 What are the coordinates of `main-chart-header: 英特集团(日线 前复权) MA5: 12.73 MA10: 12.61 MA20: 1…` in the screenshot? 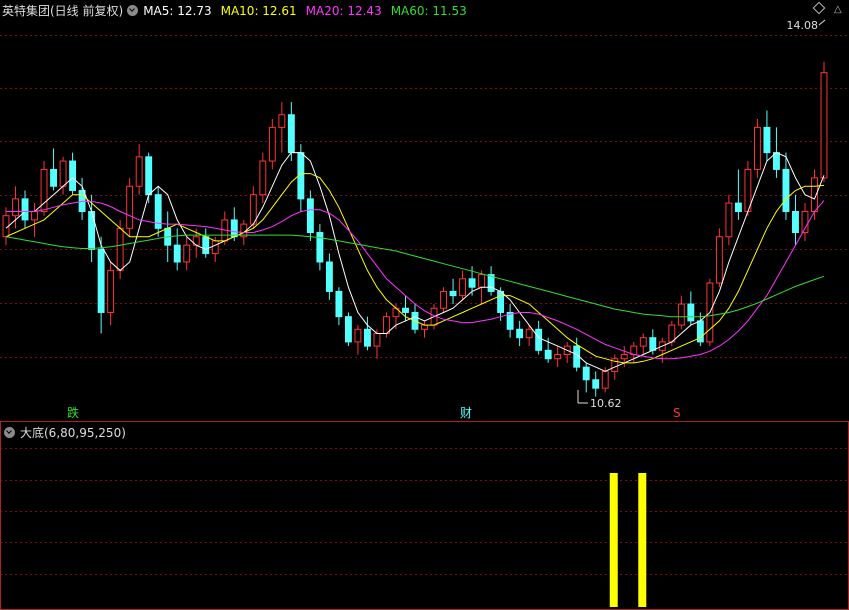 It's located at (239, 10).